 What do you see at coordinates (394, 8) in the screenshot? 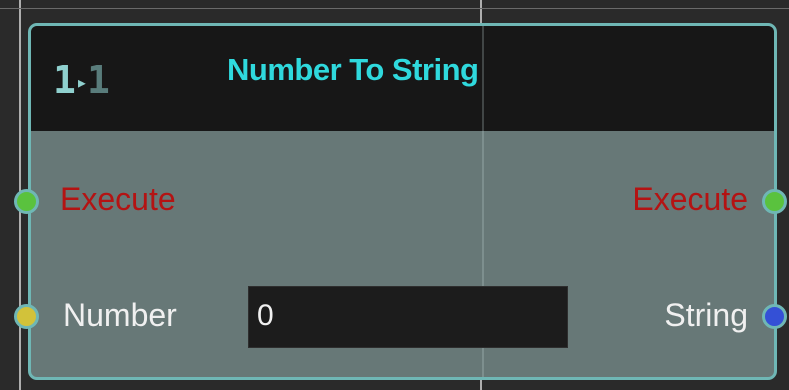
I see `canvas-grid-line` at bounding box center [394, 8].